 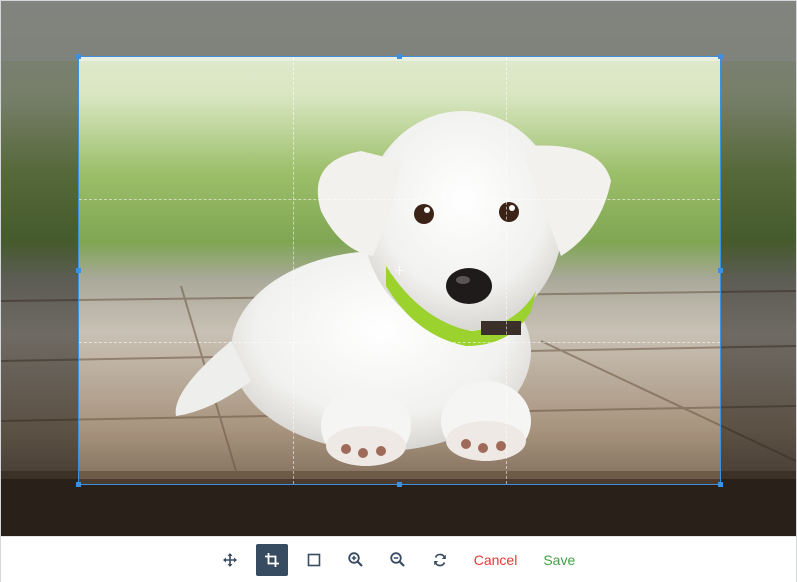 What do you see at coordinates (78, 484) in the screenshot?
I see `crop-handle-bottom-left` at bounding box center [78, 484].